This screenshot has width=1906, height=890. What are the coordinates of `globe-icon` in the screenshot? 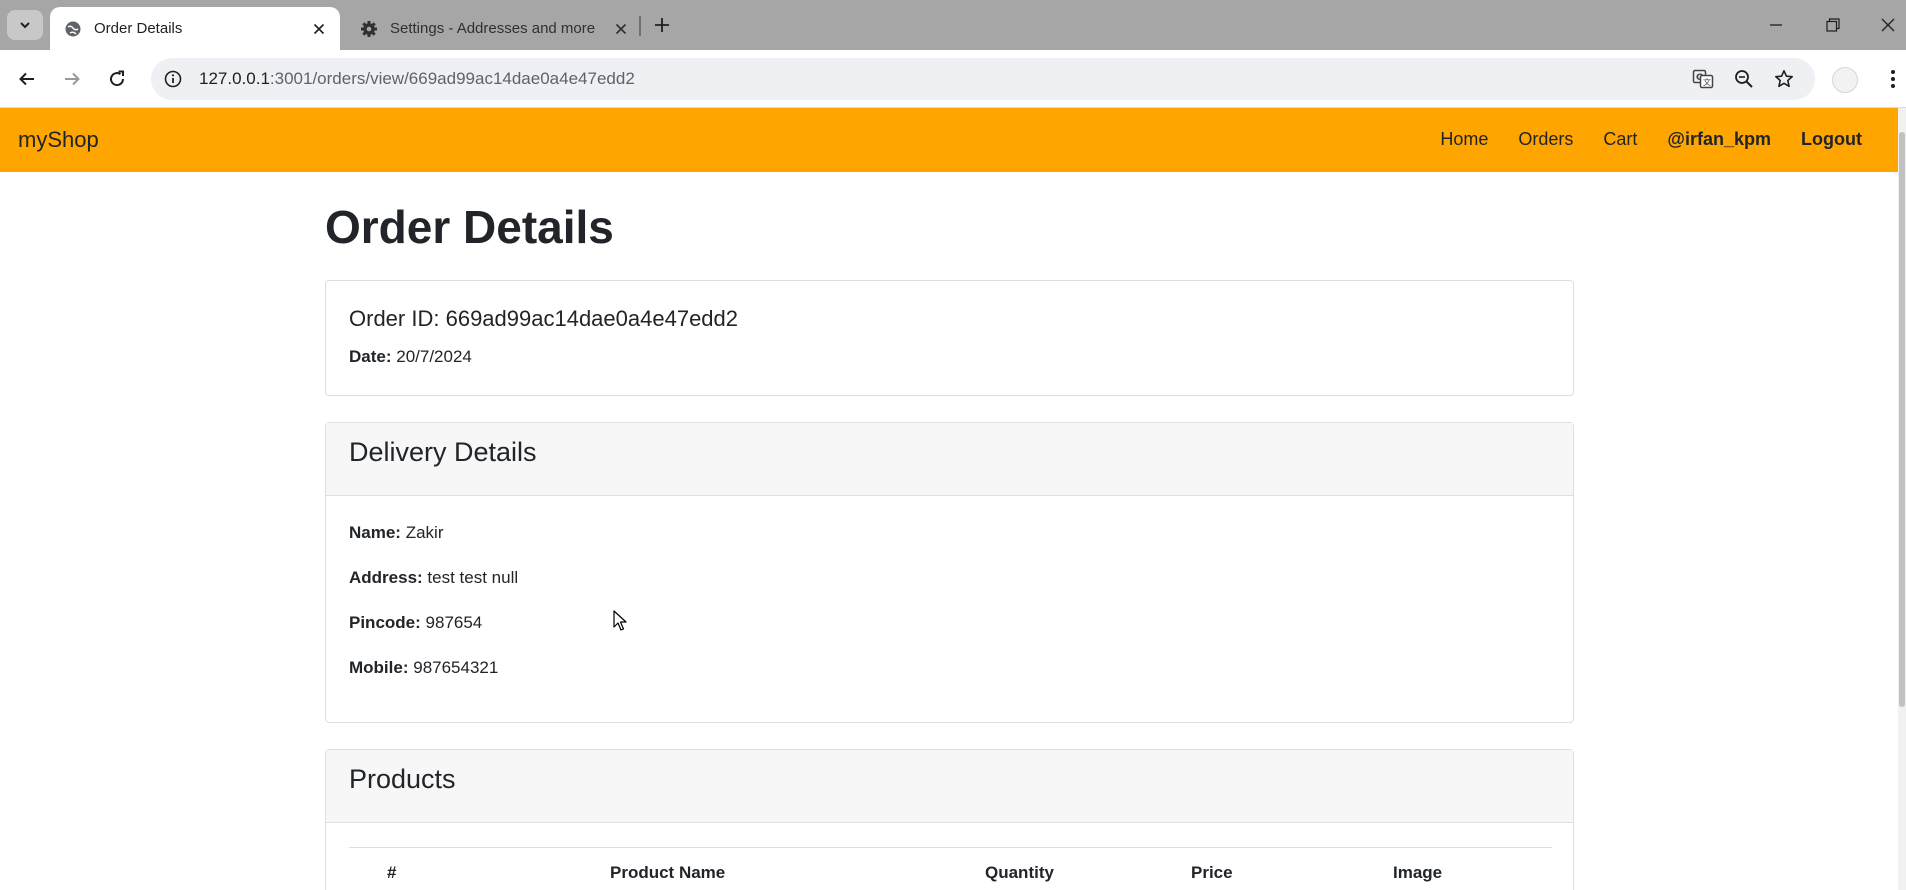 It's located at (73, 29).